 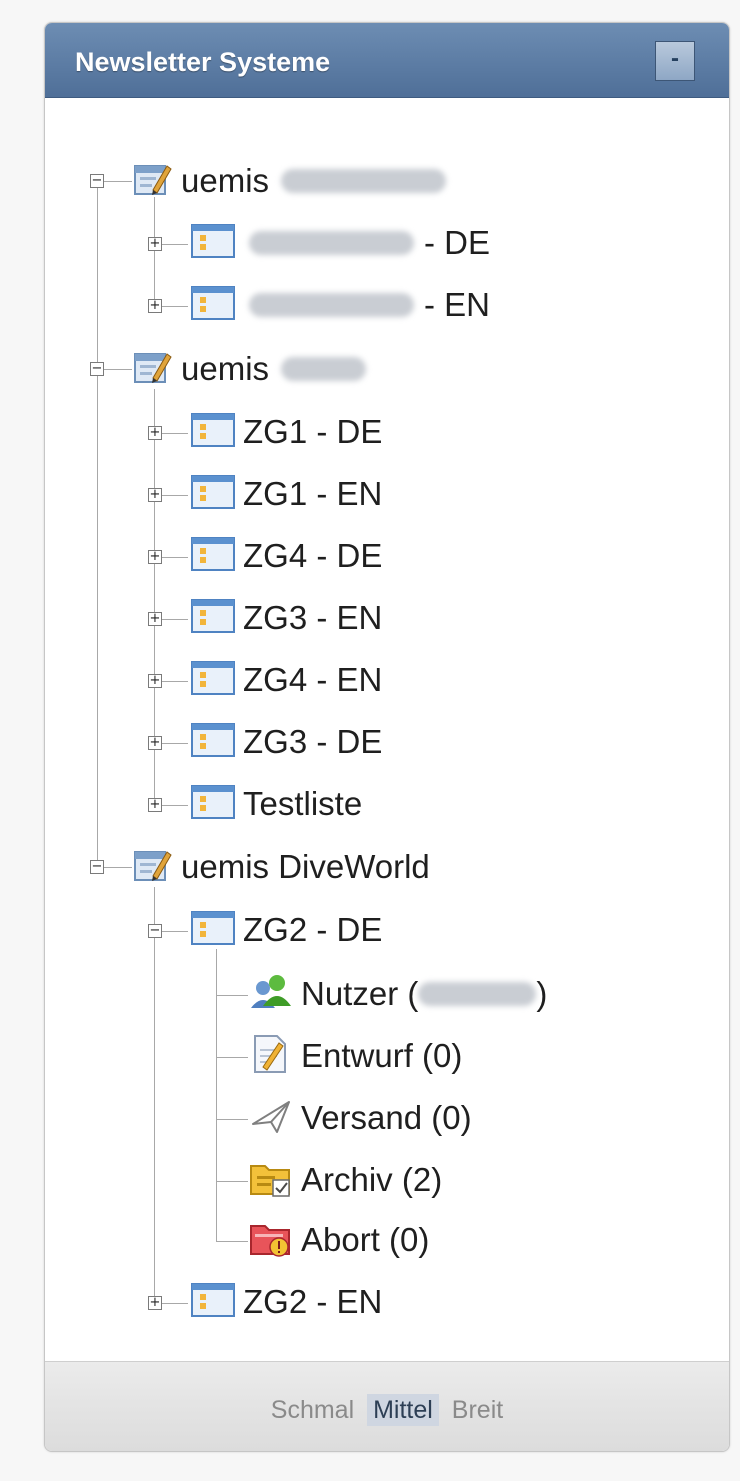 I want to click on versand-item: Versand (0), so click(x=360, y=1118).